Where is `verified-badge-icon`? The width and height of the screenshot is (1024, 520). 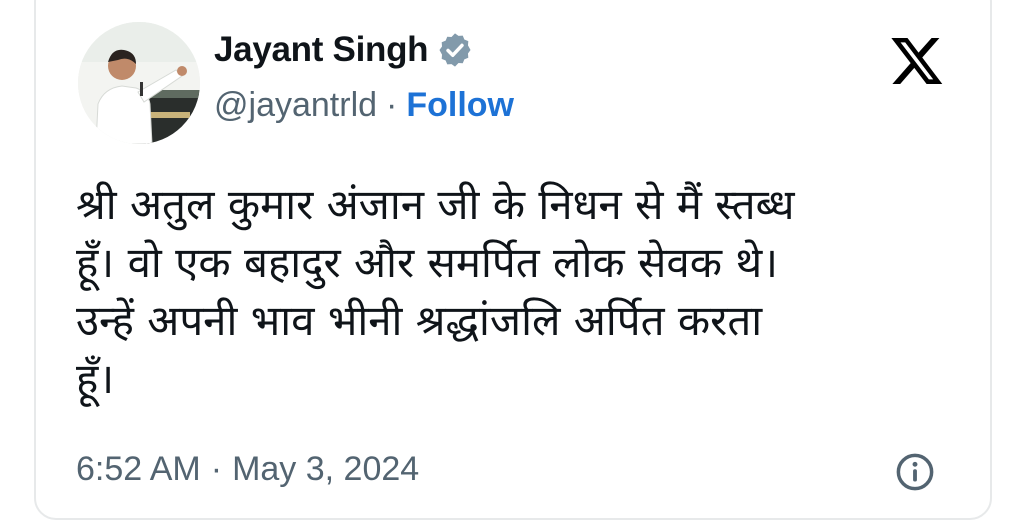 verified-badge-icon is located at coordinates (455, 50).